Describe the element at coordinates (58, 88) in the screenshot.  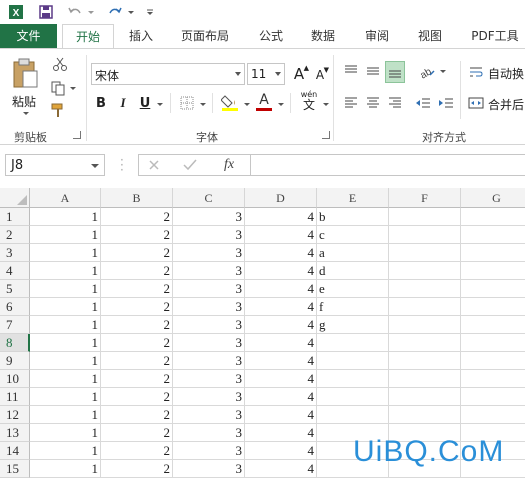
I see `copy-icon` at that location.